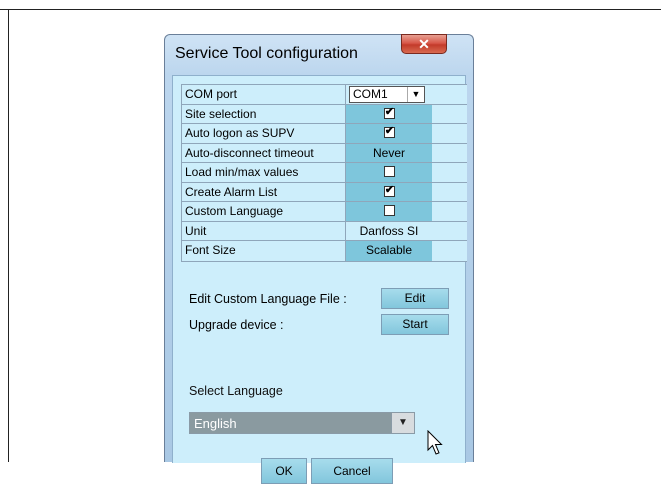  Describe the element at coordinates (415, 324) in the screenshot. I see `start-button: Start` at that location.